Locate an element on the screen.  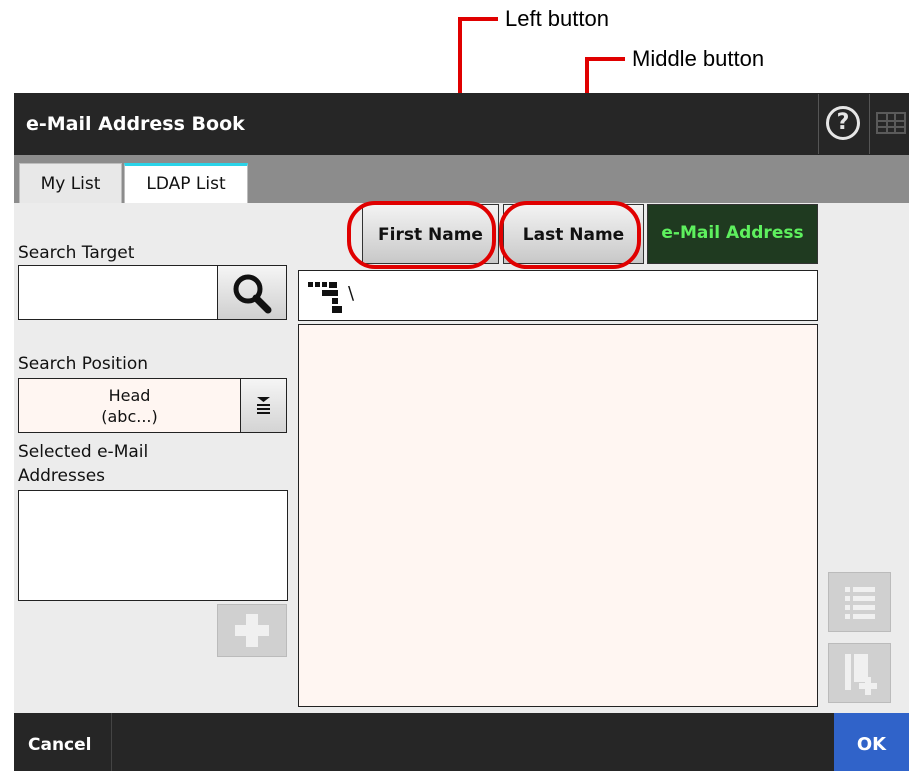
callout-line-left-horizontal is located at coordinates (478, 19).